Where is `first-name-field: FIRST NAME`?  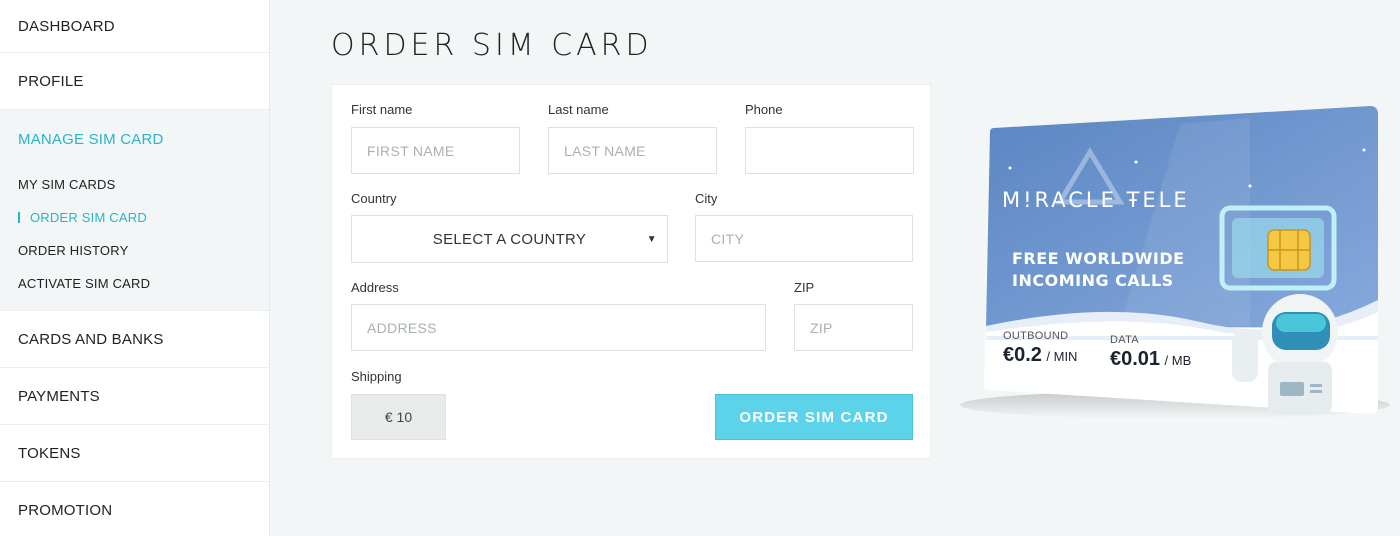 first-name-field: FIRST NAME is located at coordinates (435, 150).